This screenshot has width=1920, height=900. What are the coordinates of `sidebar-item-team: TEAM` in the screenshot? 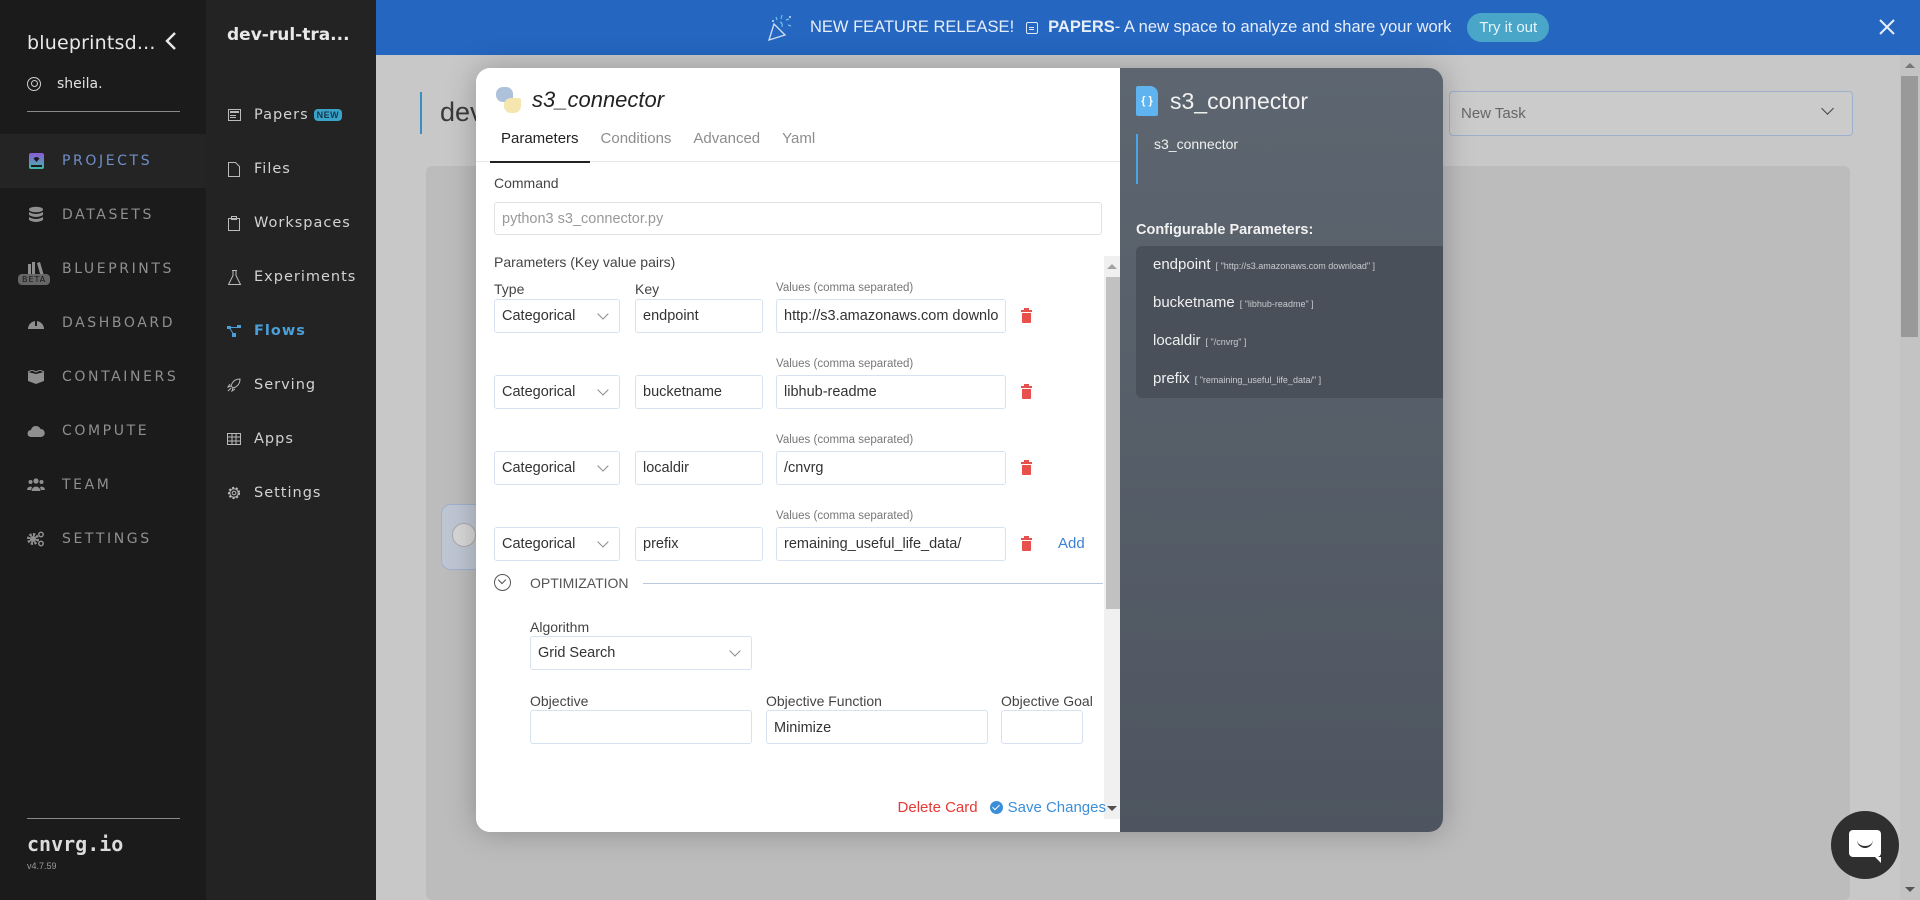 It's located at (103, 485).